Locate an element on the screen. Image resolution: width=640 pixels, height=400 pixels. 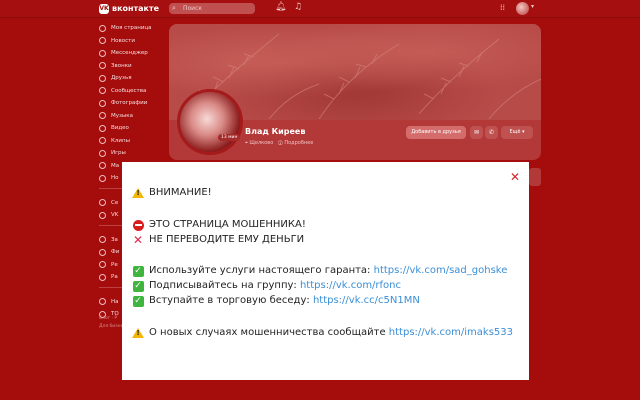
apps-icon: ⁞⁞ is located at coordinates (502, 7).